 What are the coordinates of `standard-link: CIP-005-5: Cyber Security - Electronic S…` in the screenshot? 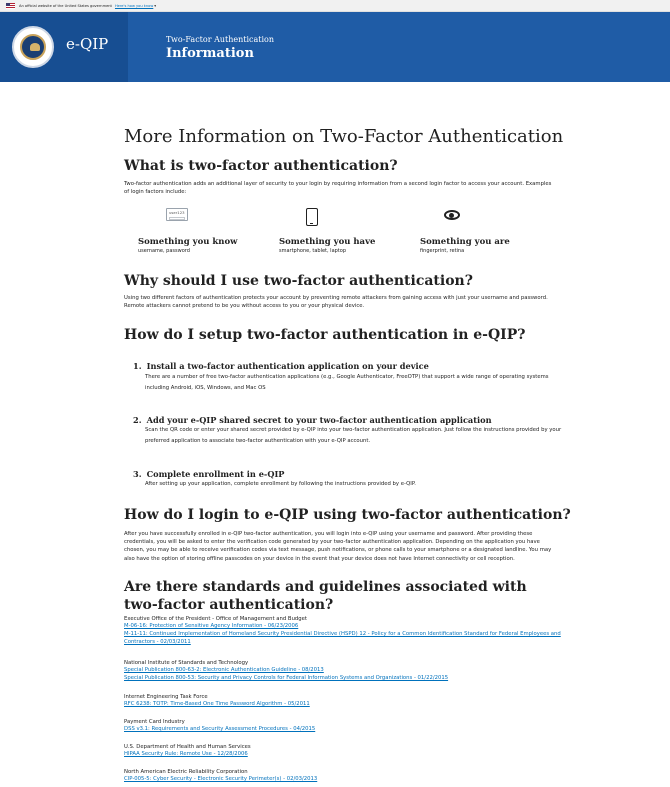 It's located at (344, 779).